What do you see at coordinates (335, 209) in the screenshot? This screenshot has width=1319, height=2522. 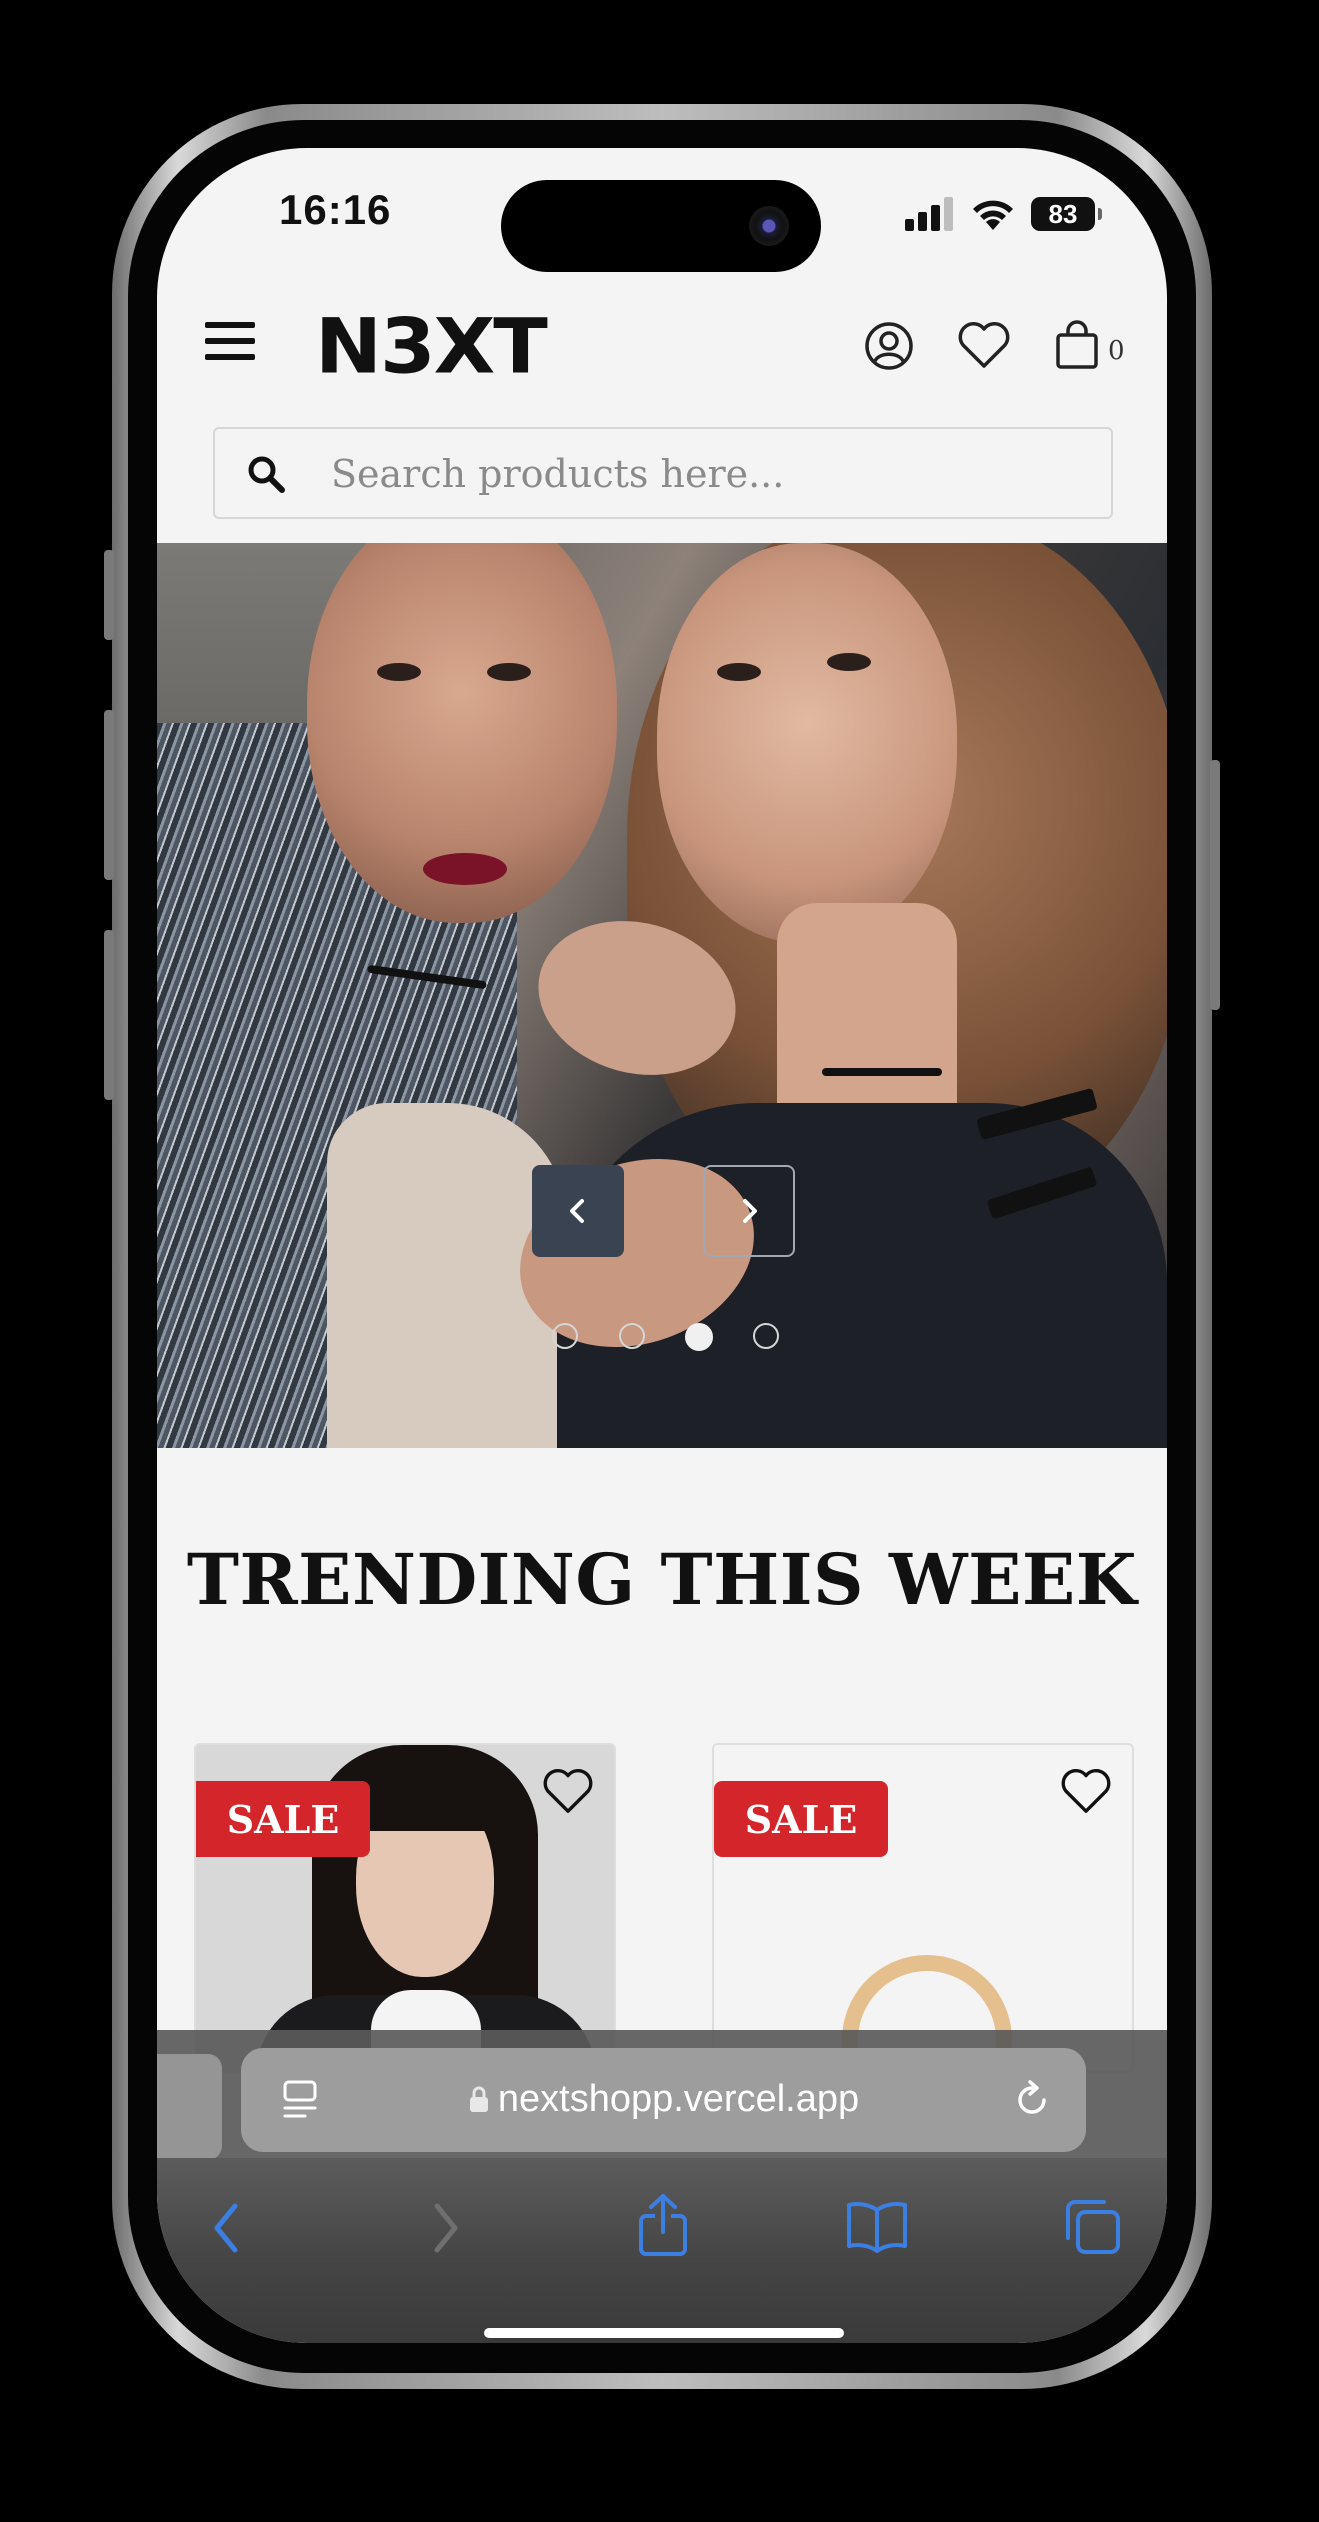 I see `status-time: 16:16` at bounding box center [335, 209].